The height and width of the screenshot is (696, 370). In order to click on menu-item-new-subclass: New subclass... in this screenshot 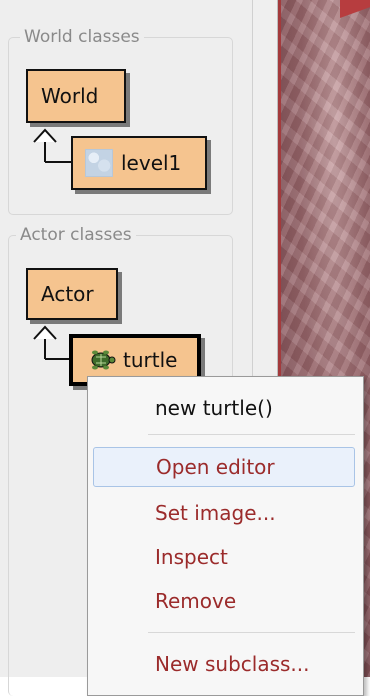, I will do `click(224, 664)`.